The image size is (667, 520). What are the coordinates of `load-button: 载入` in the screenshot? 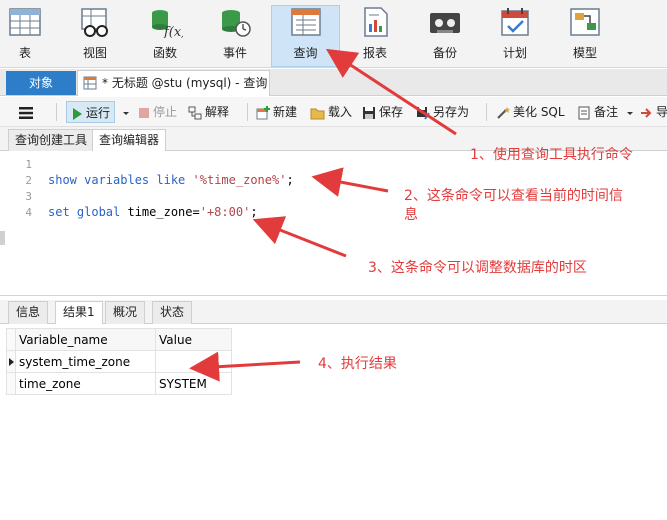 It's located at (331, 112).